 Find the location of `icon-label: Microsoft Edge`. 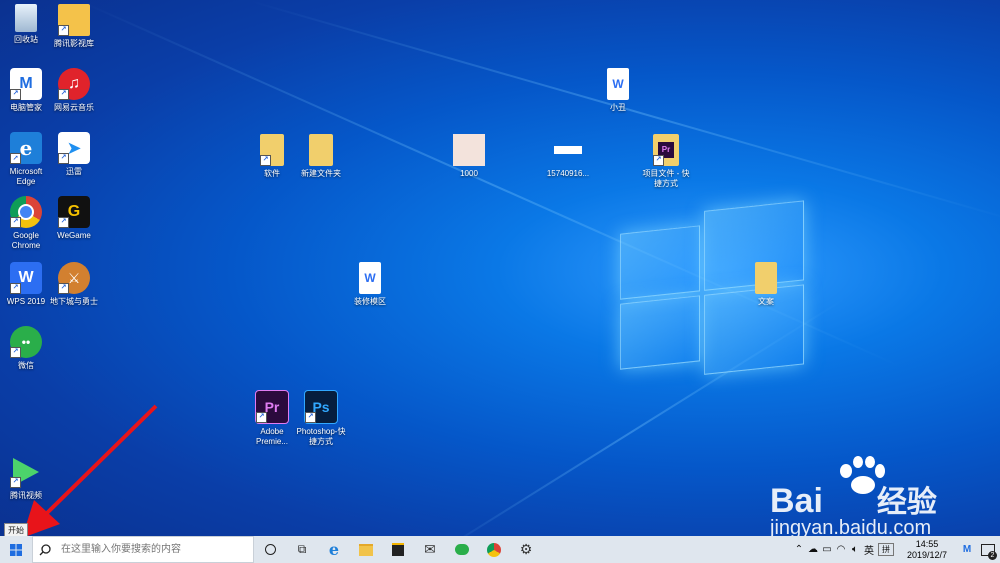

icon-label: Microsoft Edge is located at coordinates (26, 176).